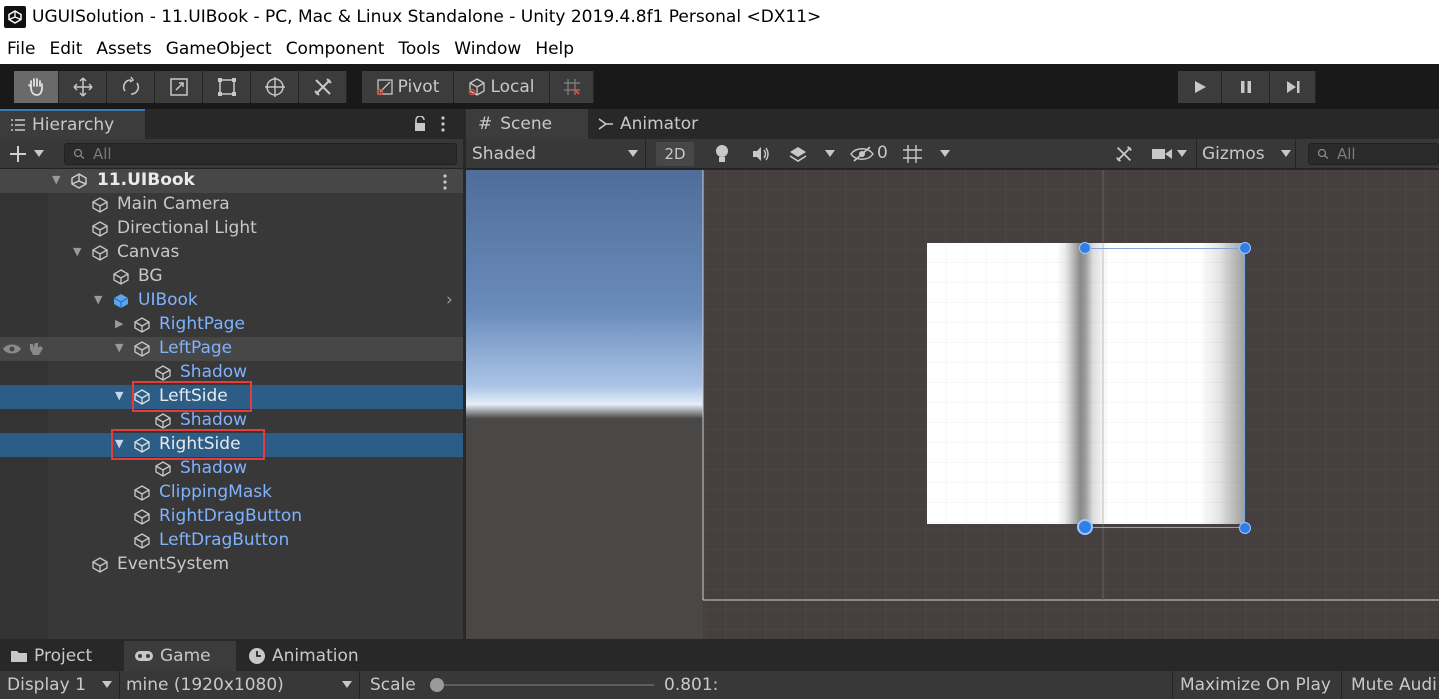  What do you see at coordinates (449, 300) in the screenshot?
I see `chevron-right-icon: ›` at bounding box center [449, 300].